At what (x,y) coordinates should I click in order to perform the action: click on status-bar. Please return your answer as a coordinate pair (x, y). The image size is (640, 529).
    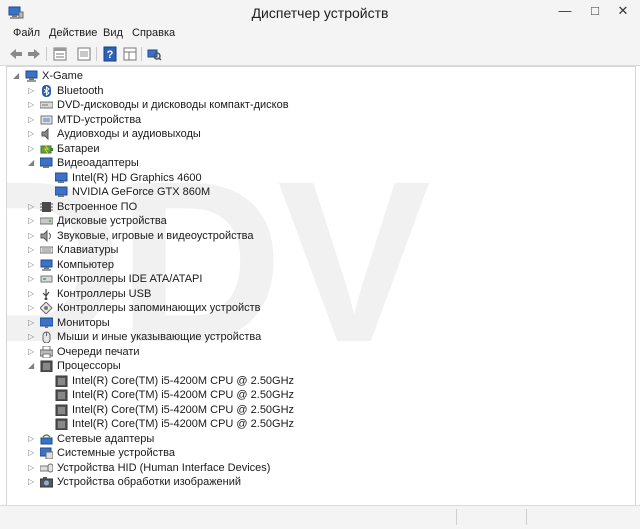
    Looking at the image, I should click on (320, 517).